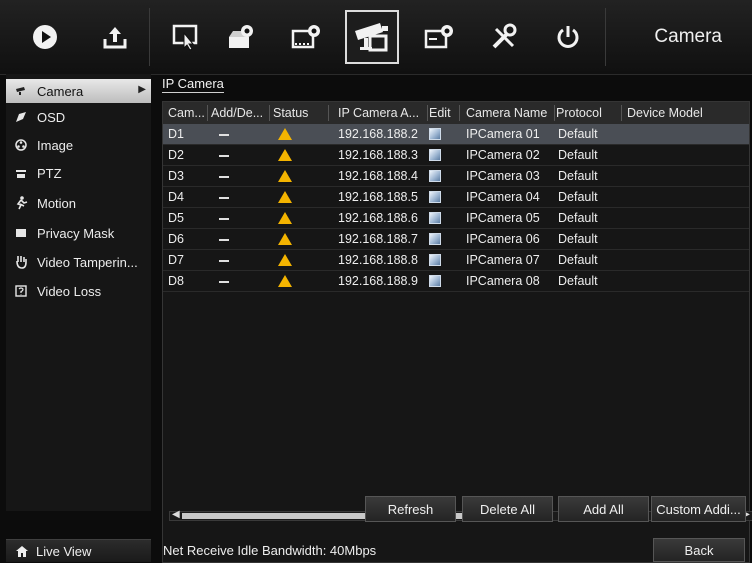 The image size is (752, 563). Describe the element at coordinates (78, 173) in the screenshot. I see `sidebar-item-ptz: PTZ` at that location.